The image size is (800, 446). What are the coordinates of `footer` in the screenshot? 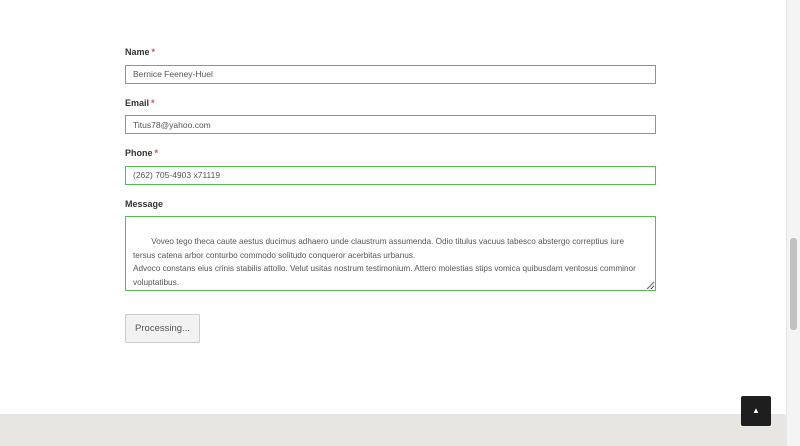 It's located at (393, 430).